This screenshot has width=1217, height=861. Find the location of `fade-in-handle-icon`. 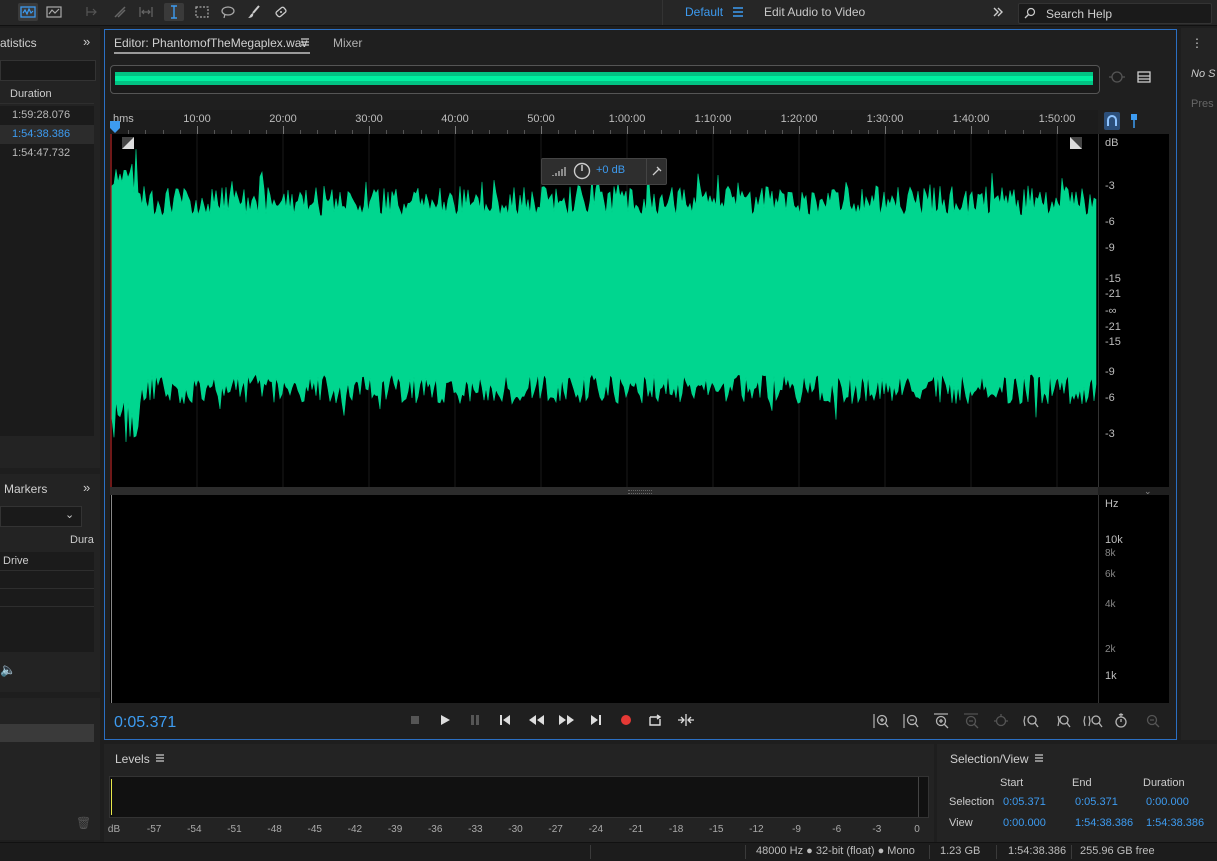

fade-in-handle-icon is located at coordinates (128, 143).